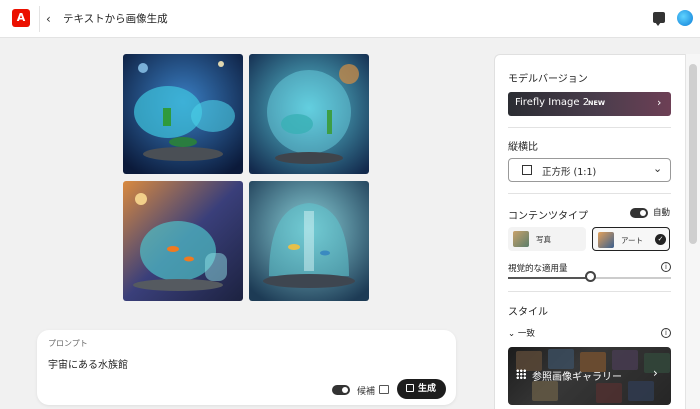  I want to click on scrollbar-thumb, so click(693, 154).